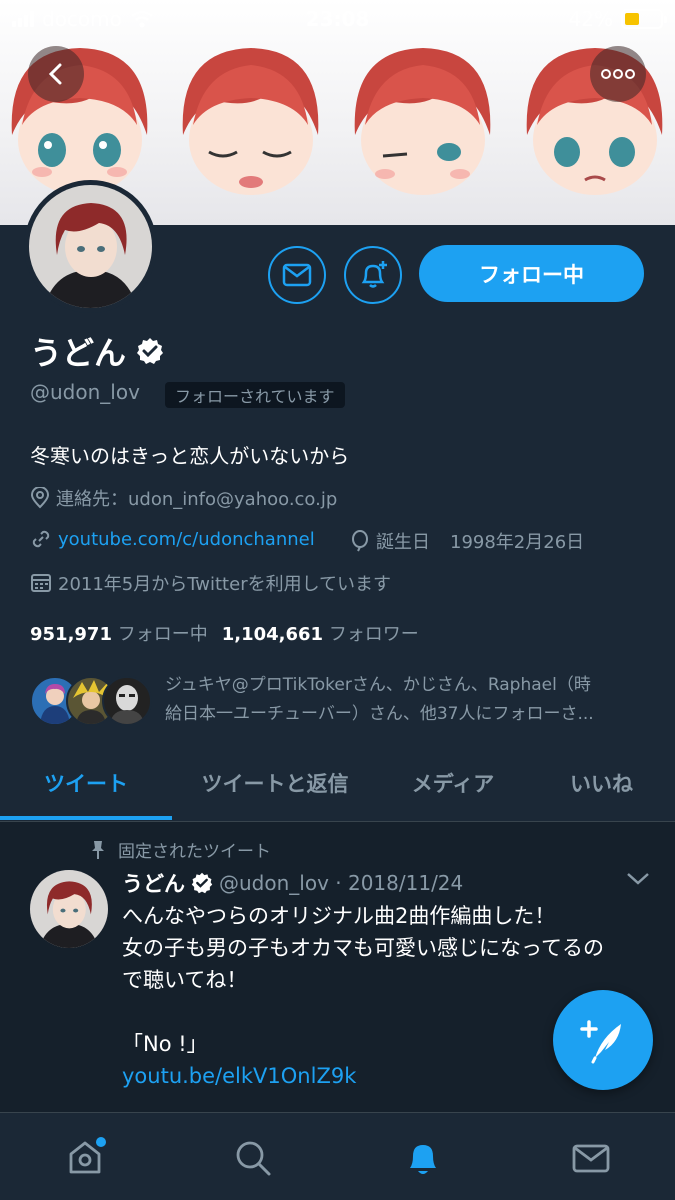  Describe the element at coordinates (186, 539) in the screenshot. I see `website-link: youtube.com/c/udonchannel` at that location.